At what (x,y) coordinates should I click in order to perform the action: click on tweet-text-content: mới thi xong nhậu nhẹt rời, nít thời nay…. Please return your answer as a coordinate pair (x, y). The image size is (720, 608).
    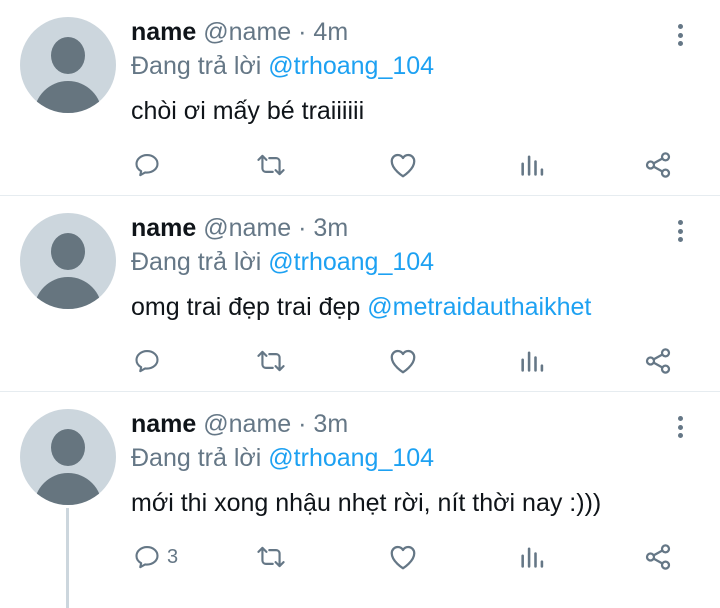
    Looking at the image, I should click on (366, 503).